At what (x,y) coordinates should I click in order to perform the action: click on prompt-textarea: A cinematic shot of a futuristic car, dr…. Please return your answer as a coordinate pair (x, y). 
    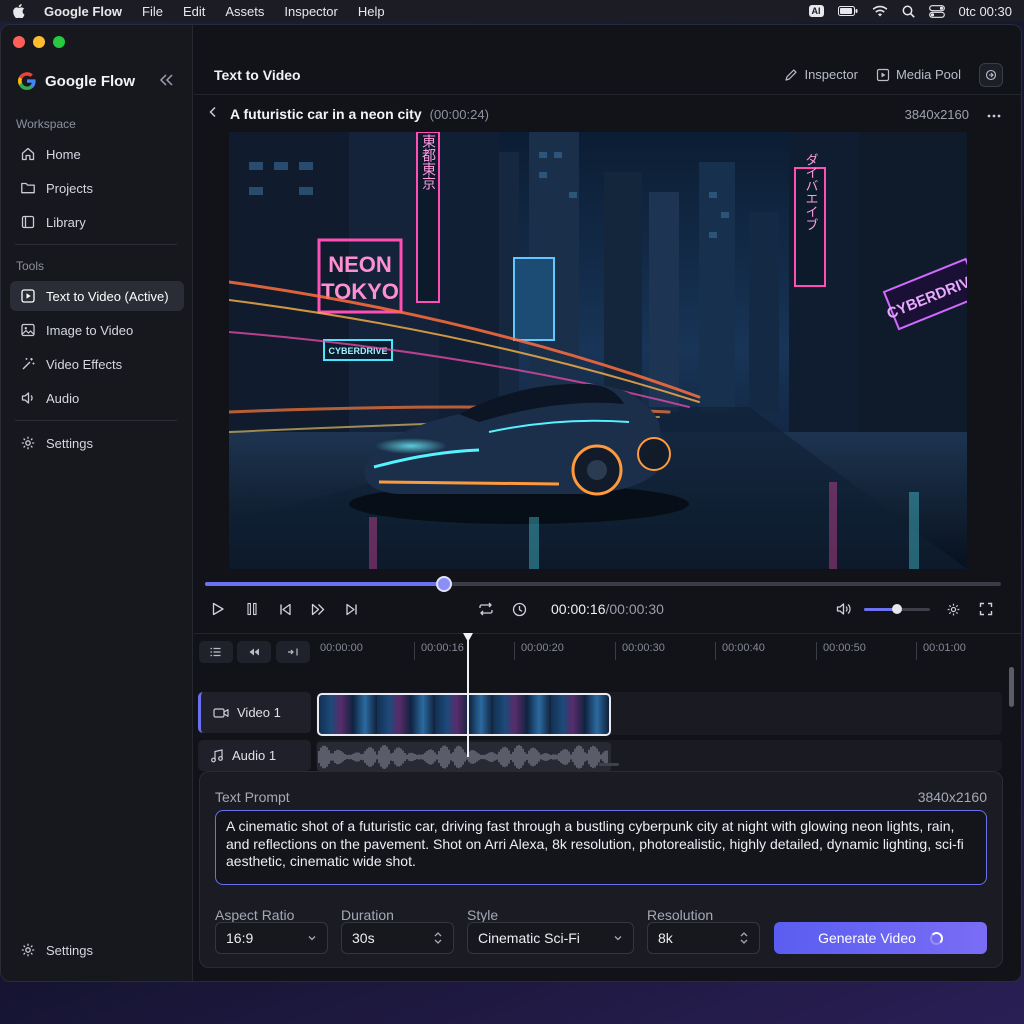
    Looking at the image, I should click on (601, 847).